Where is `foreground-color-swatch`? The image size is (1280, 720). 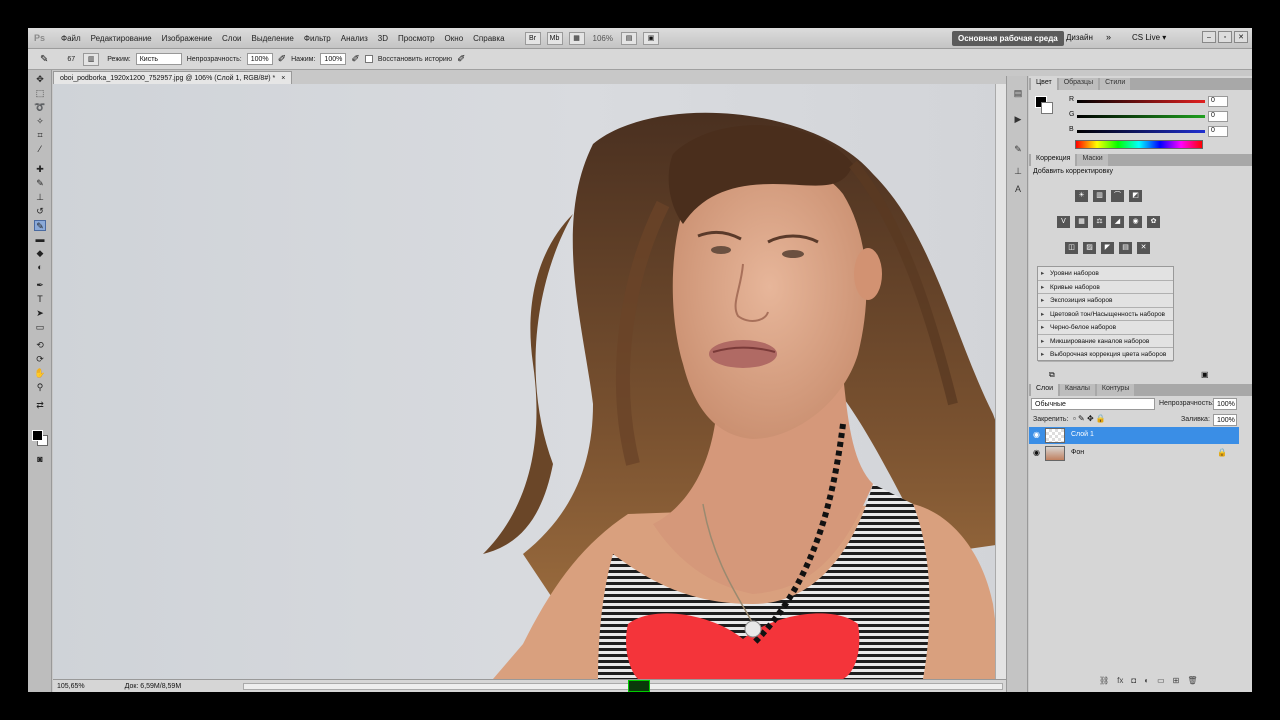
foreground-color-swatch is located at coordinates (37, 435).